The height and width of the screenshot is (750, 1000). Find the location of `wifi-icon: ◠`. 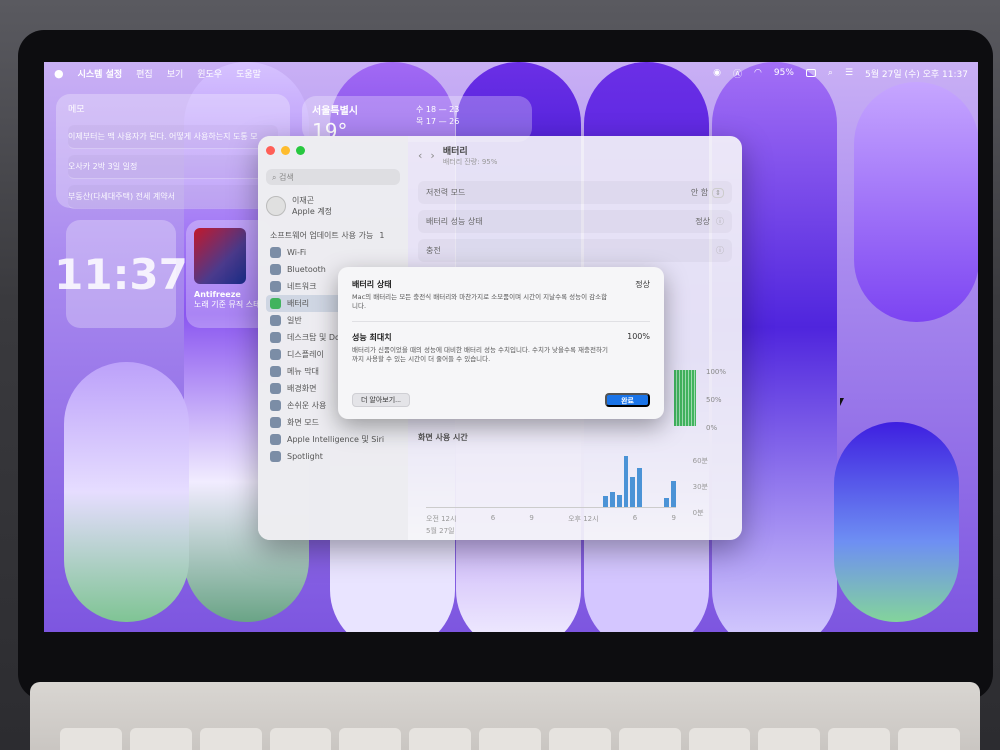

wifi-icon: ◠ is located at coordinates (758, 73).